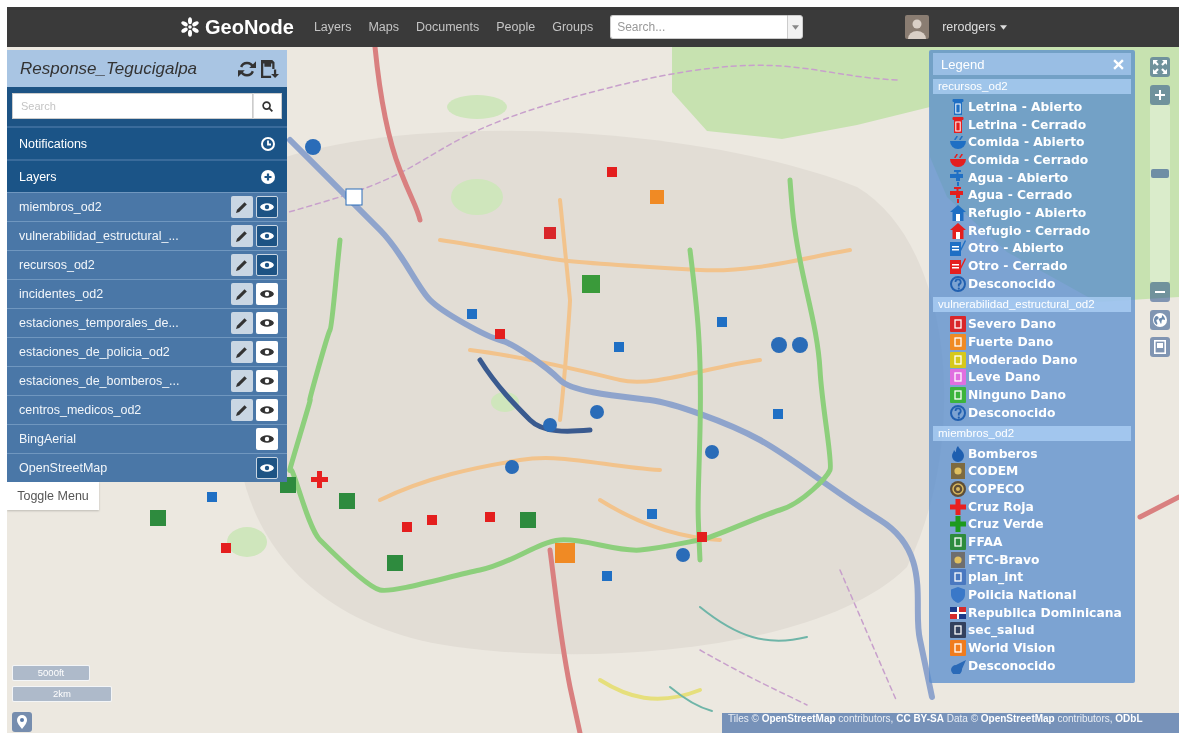  Describe the element at coordinates (963, 64) in the screenshot. I see `legend-title: Legend` at that location.